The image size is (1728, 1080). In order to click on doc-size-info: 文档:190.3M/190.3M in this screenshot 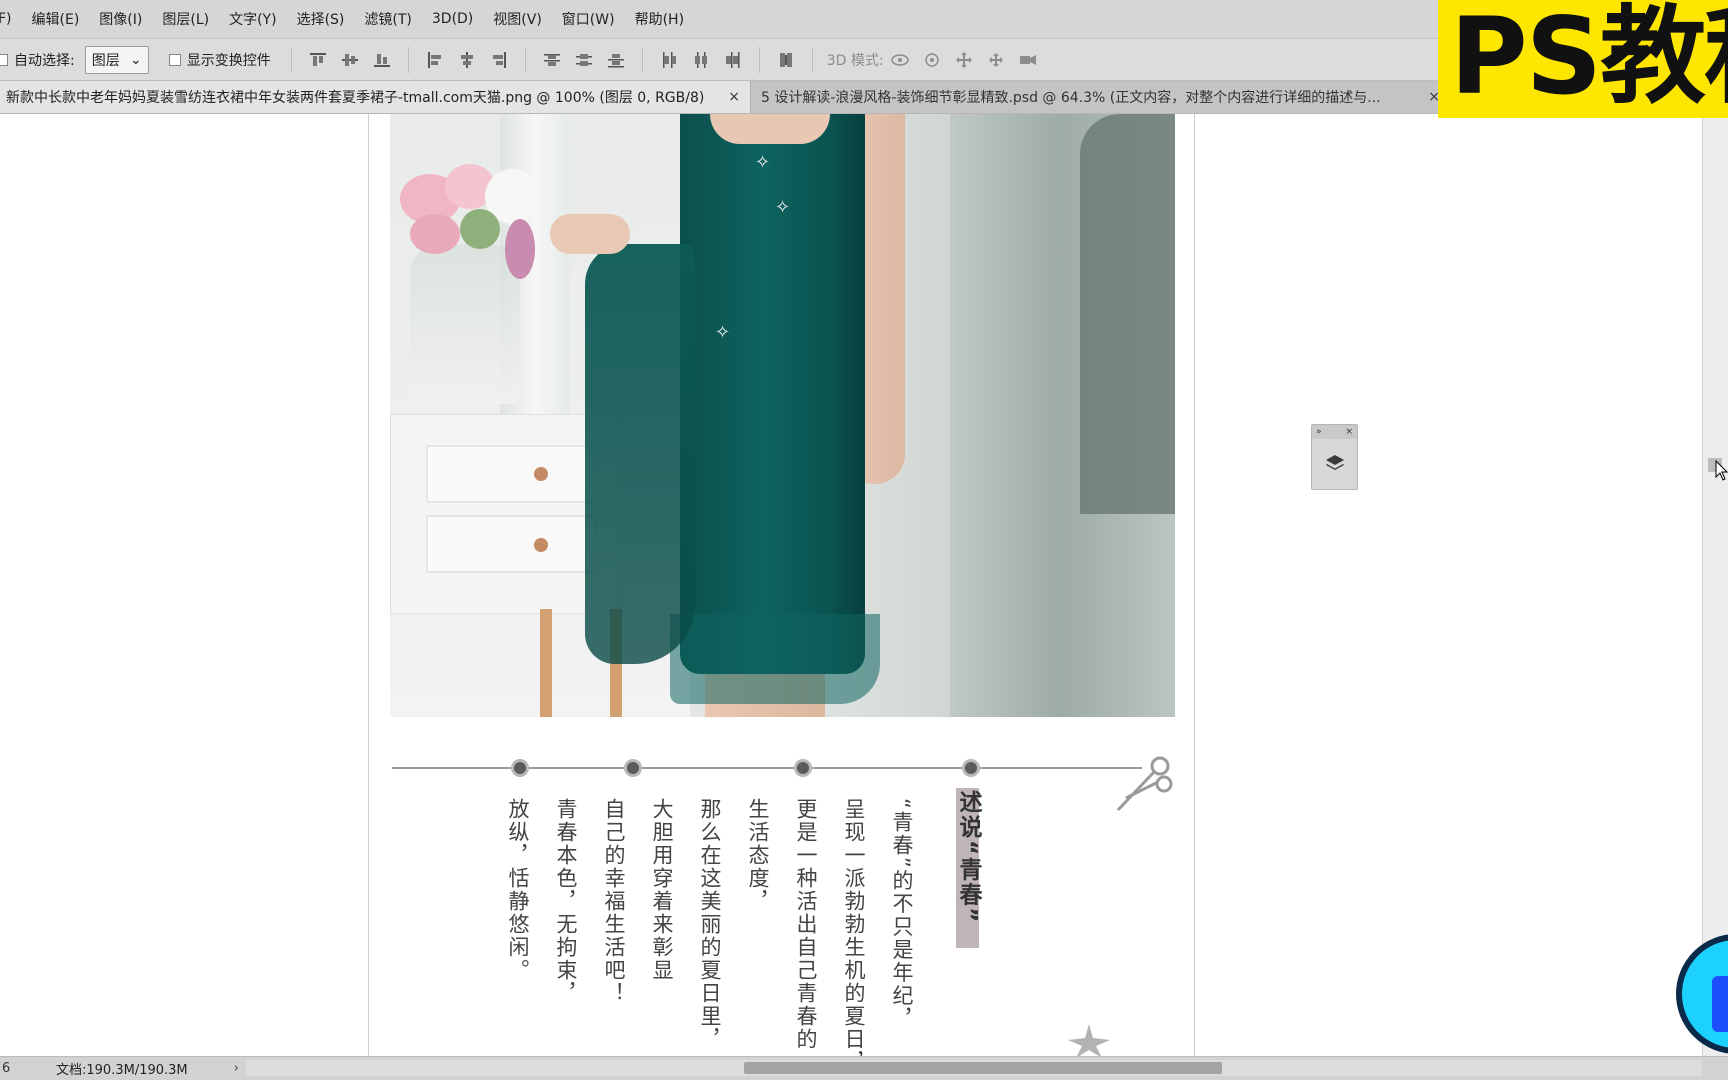, I will do `click(122, 1070)`.